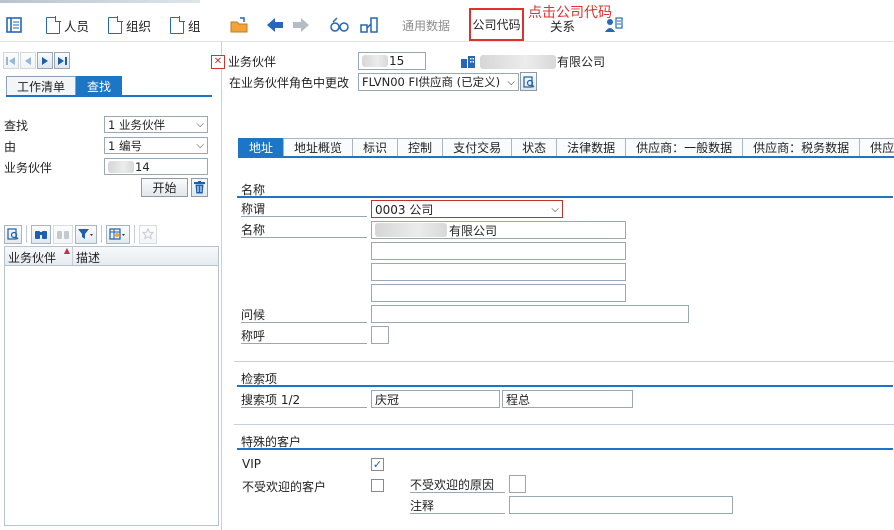  Describe the element at coordinates (41, 234) in the screenshot. I see `find-button` at that location.